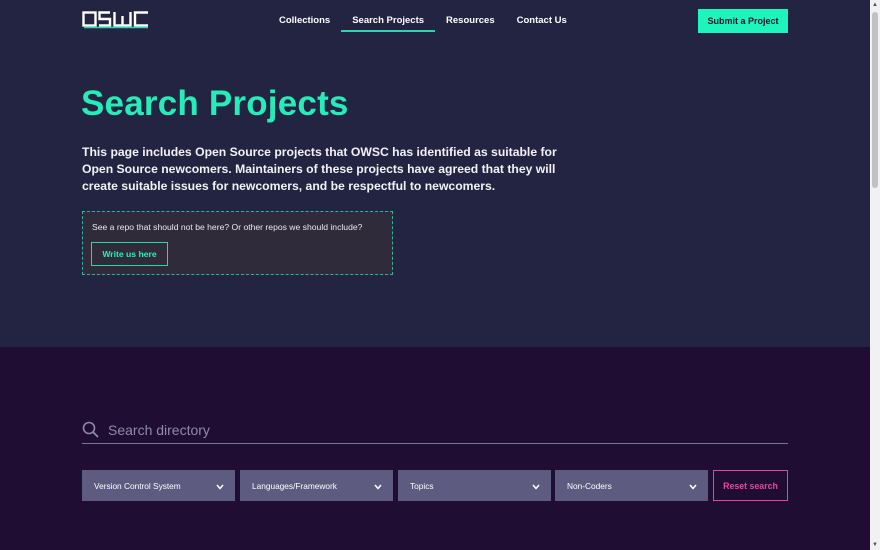  Describe the element at coordinates (631, 485) in the screenshot. I see `filter-non-coders: Non-Coders` at that location.